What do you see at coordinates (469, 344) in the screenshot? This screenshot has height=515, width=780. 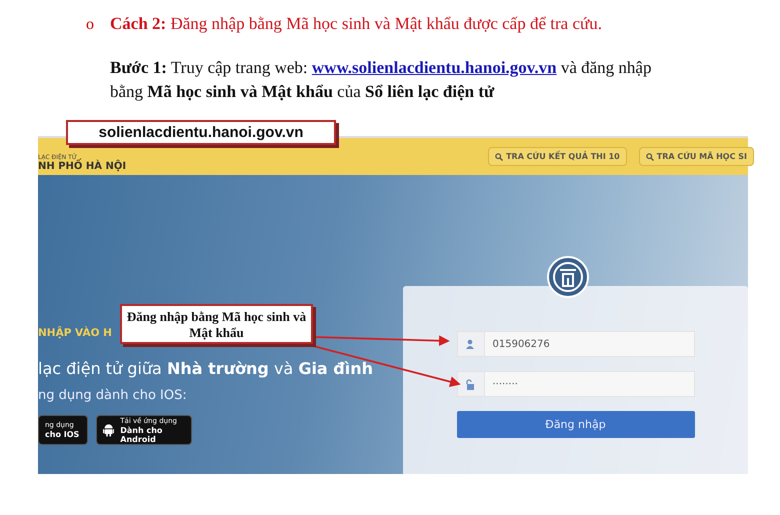 I see `user-icon` at bounding box center [469, 344].